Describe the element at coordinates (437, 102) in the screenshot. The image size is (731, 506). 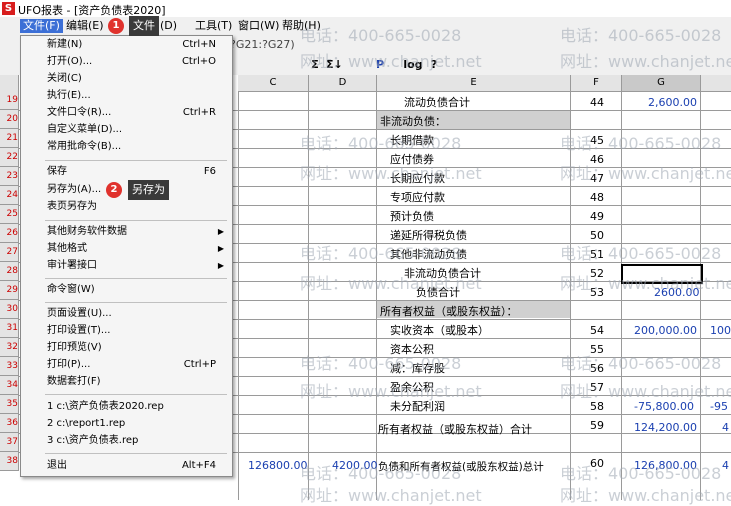
I see `label-cell: 流动负债合计` at that location.